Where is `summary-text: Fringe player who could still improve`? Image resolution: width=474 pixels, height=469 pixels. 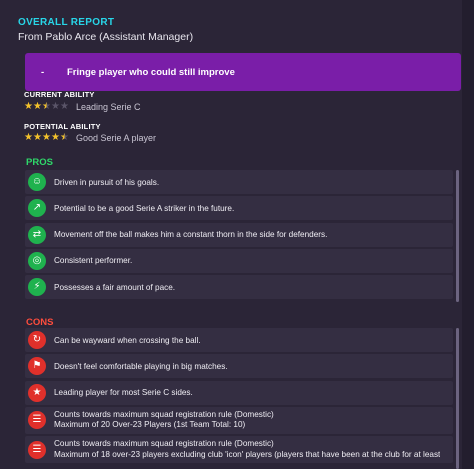
summary-text: Fringe player who could still improve is located at coordinates (151, 72).